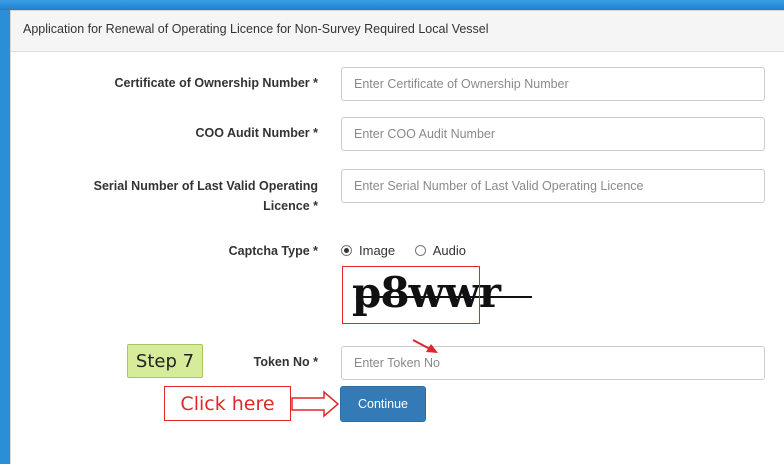 The width and height of the screenshot is (784, 464). I want to click on continue-button: Continue, so click(383, 404).